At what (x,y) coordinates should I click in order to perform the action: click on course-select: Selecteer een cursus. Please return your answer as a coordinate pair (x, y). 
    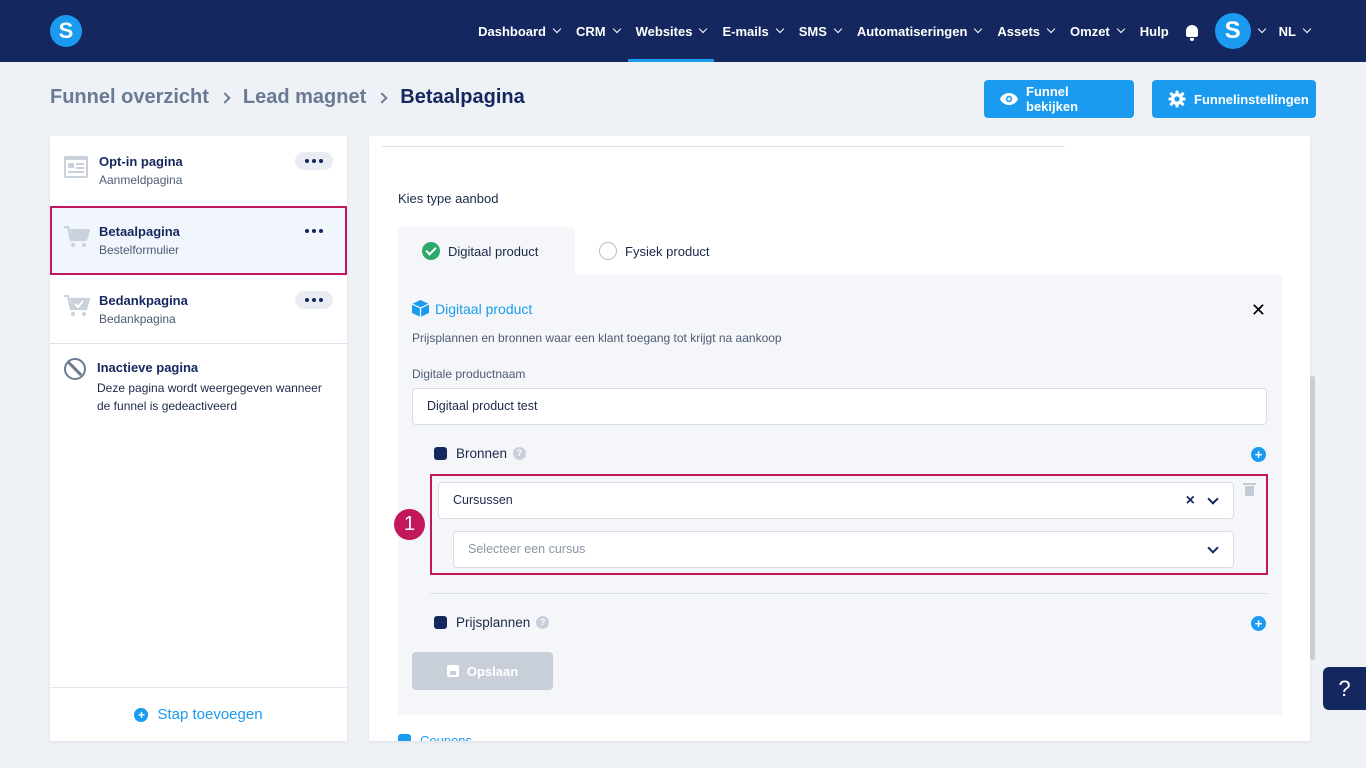
    Looking at the image, I should click on (843, 549).